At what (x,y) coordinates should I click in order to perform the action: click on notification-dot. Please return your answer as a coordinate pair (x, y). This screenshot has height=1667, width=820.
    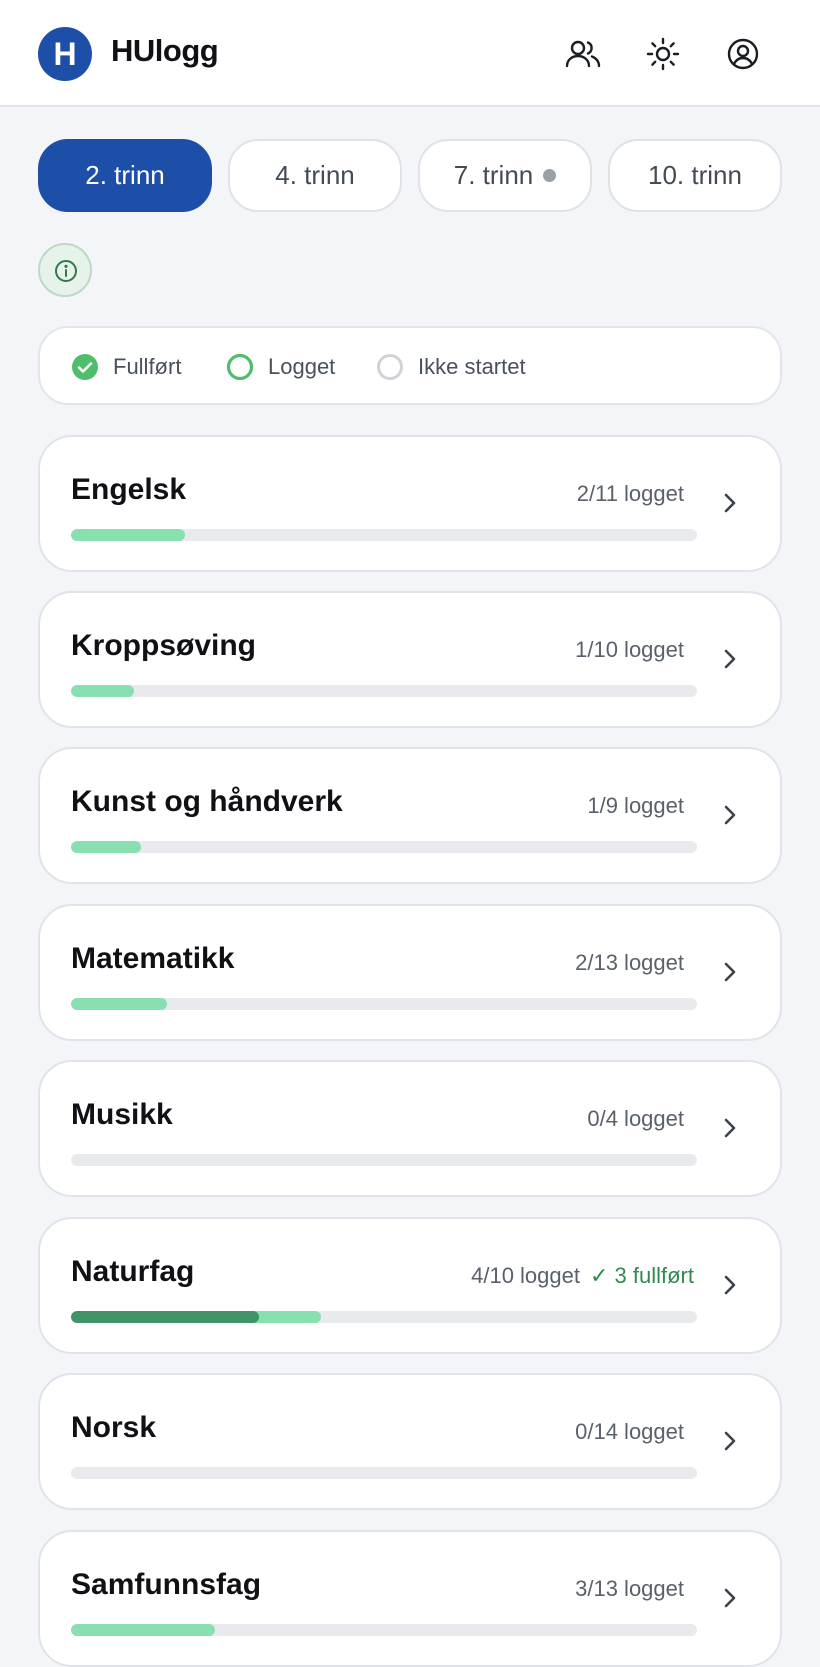
    Looking at the image, I should click on (550, 175).